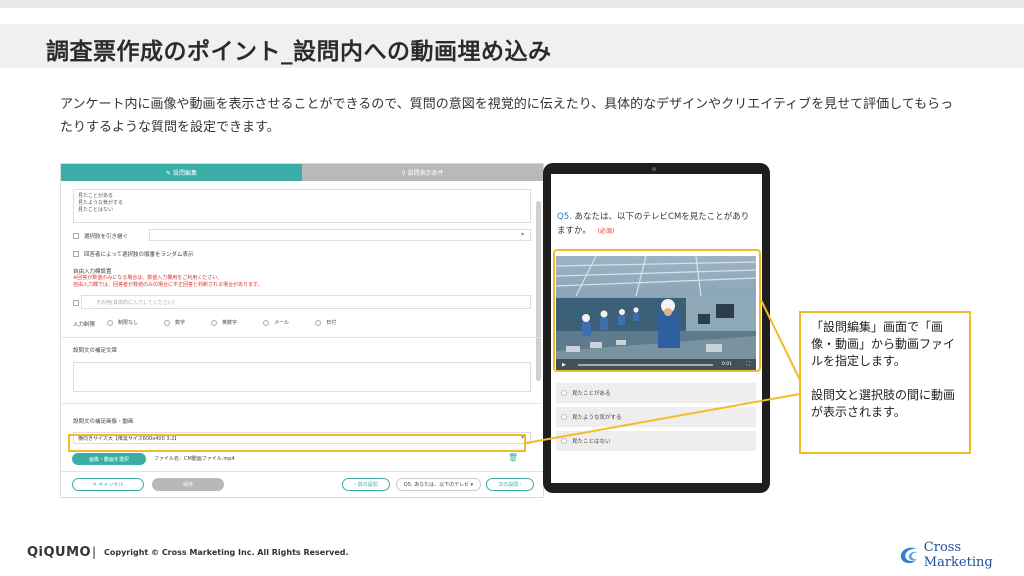 The height and width of the screenshot is (576, 1024). Describe the element at coordinates (883, 403) in the screenshot. I see `callout-line-2: 設問文と選択肢の間に動画が表示されます。` at that location.